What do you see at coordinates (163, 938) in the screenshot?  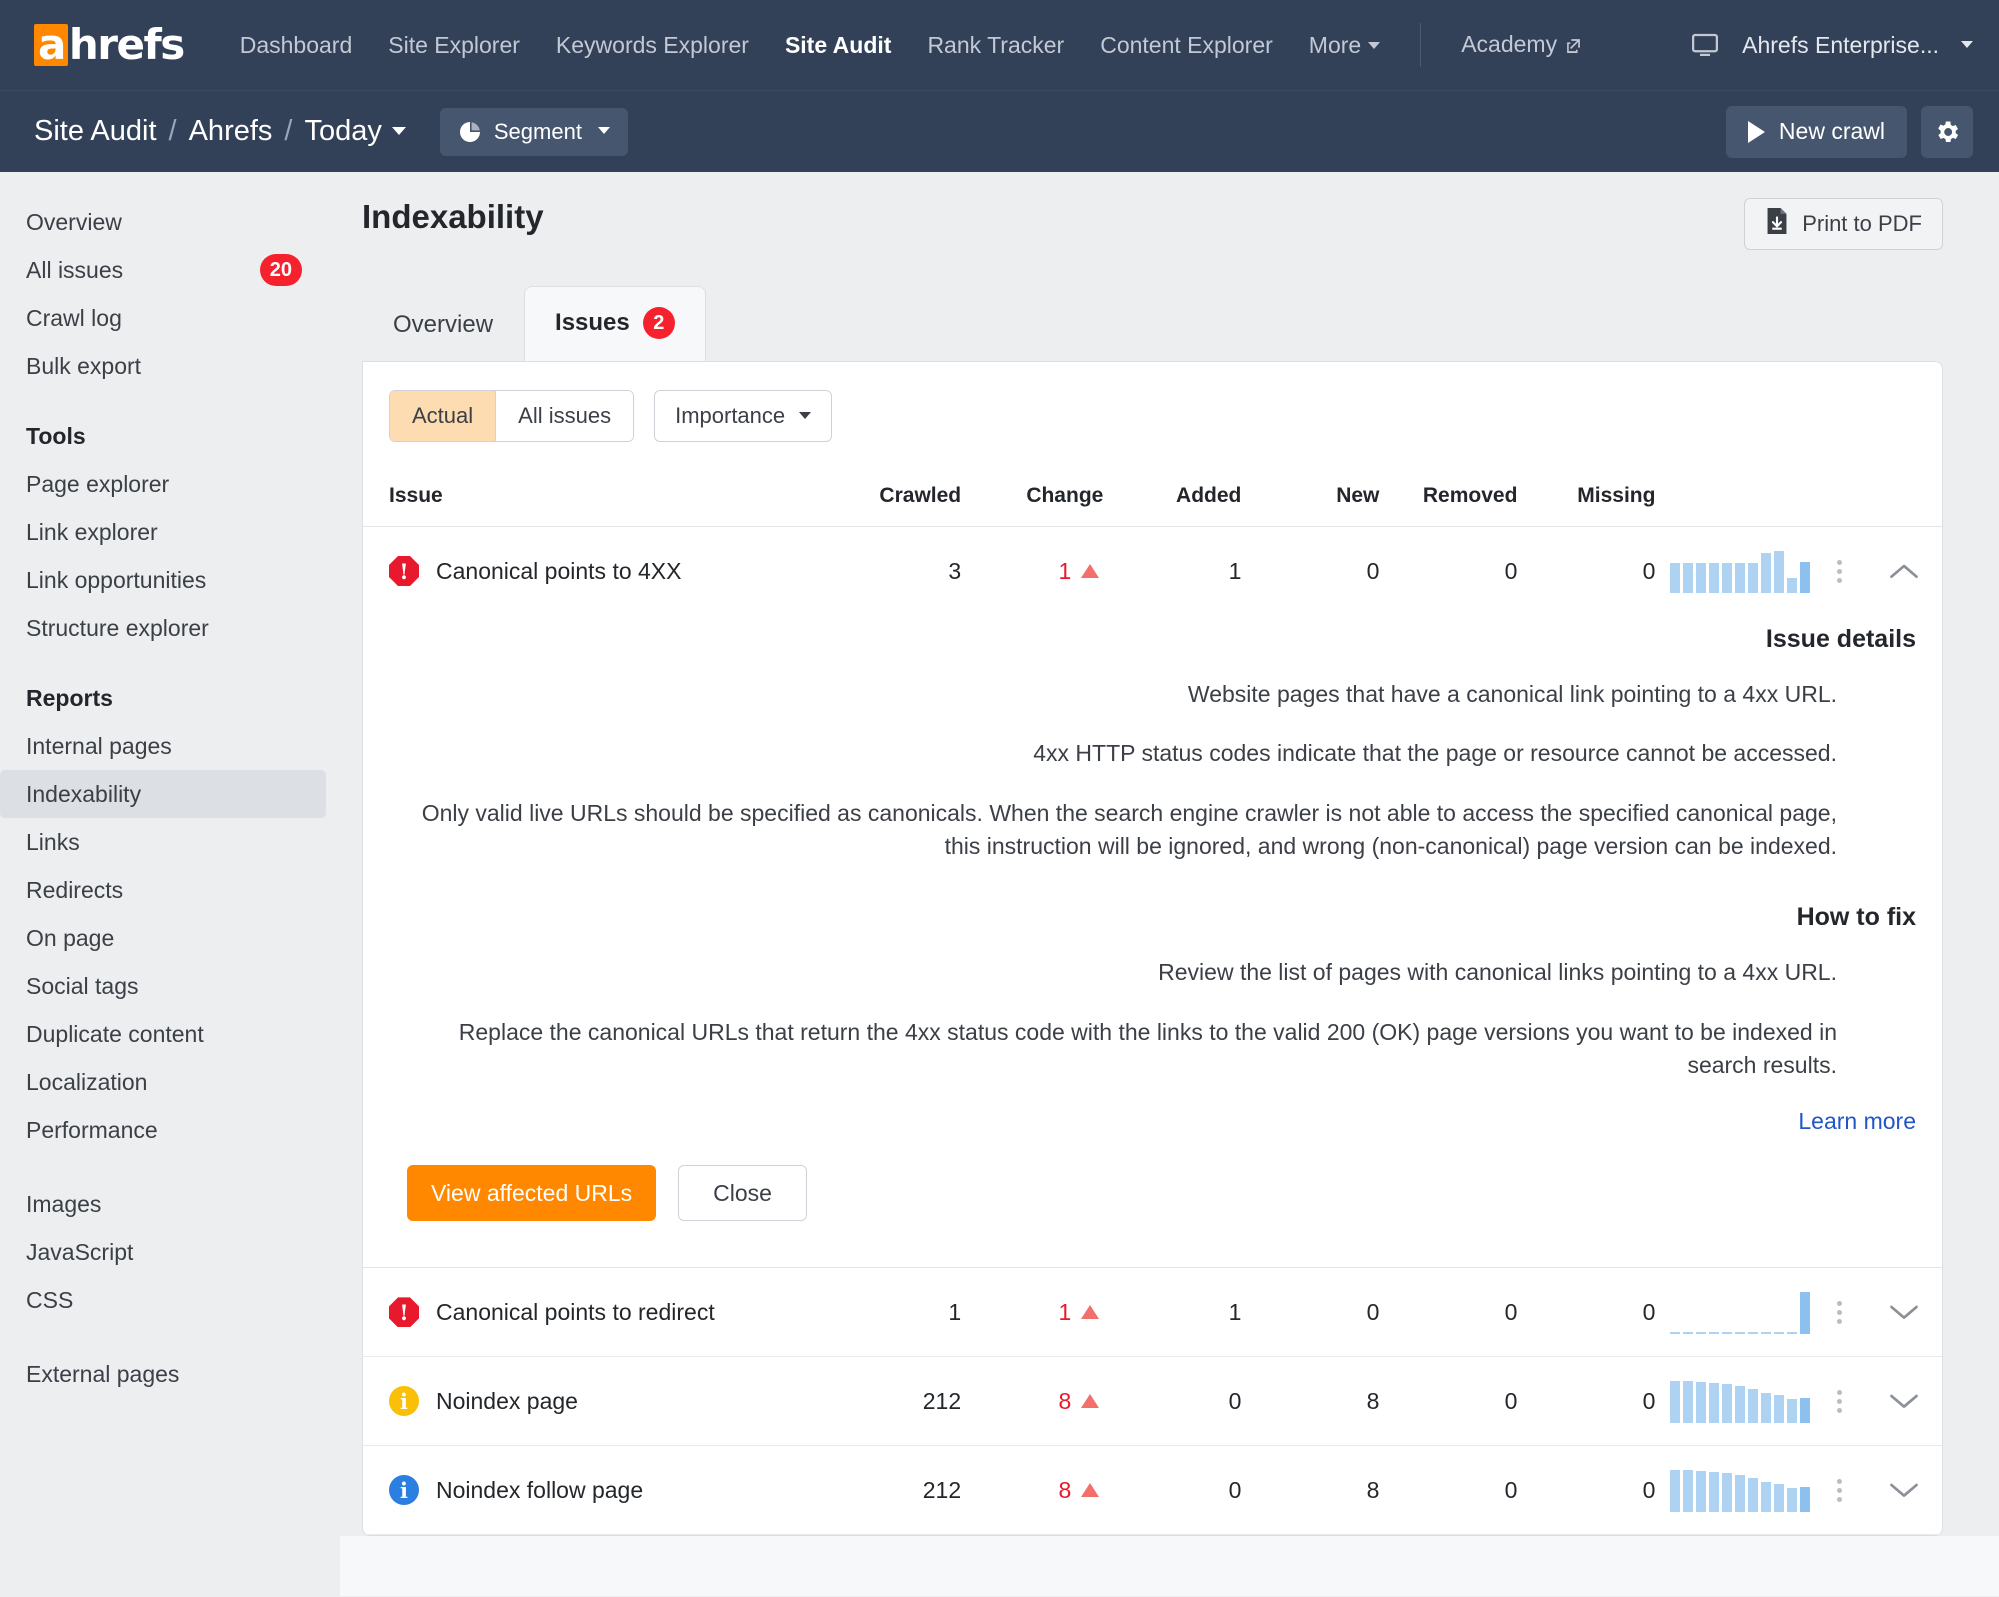 I see `sidebar-item-on-page: On page` at bounding box center [163, 938].